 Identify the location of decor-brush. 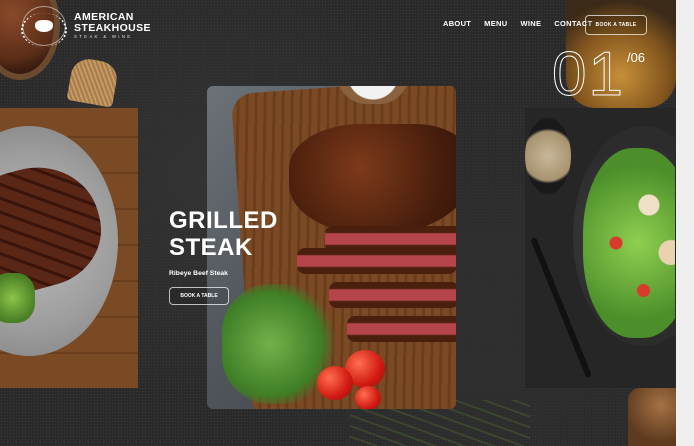
(93, 82).